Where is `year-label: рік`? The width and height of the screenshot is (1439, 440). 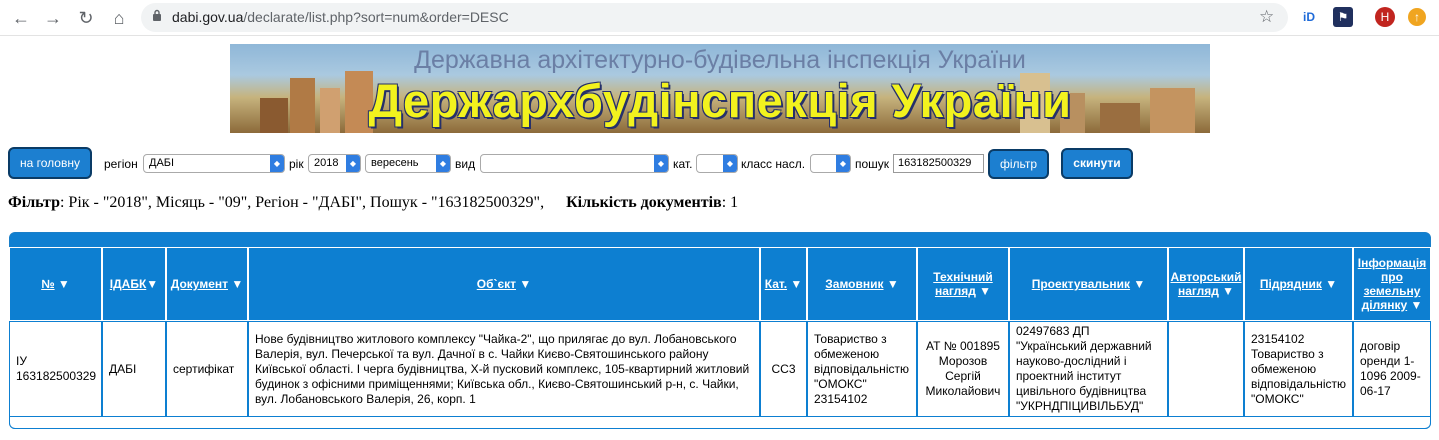
year-label: рік is located at coordinates (296, 164).